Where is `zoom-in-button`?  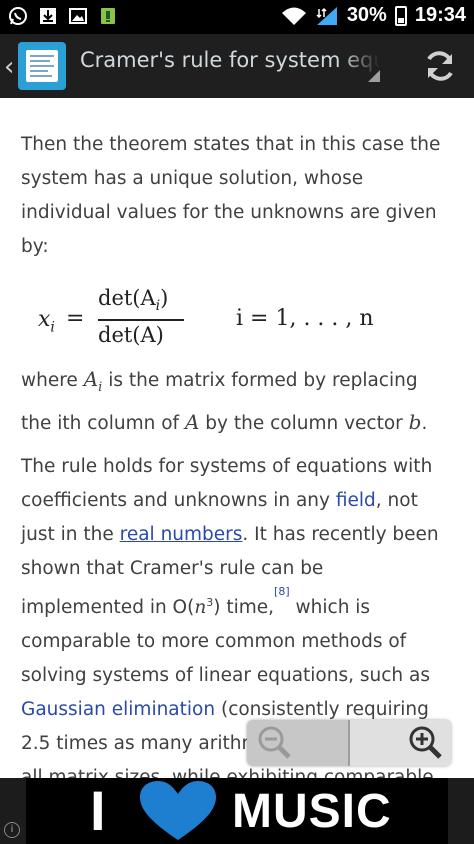
zoom-in-button is located at coordinates (400, 743).